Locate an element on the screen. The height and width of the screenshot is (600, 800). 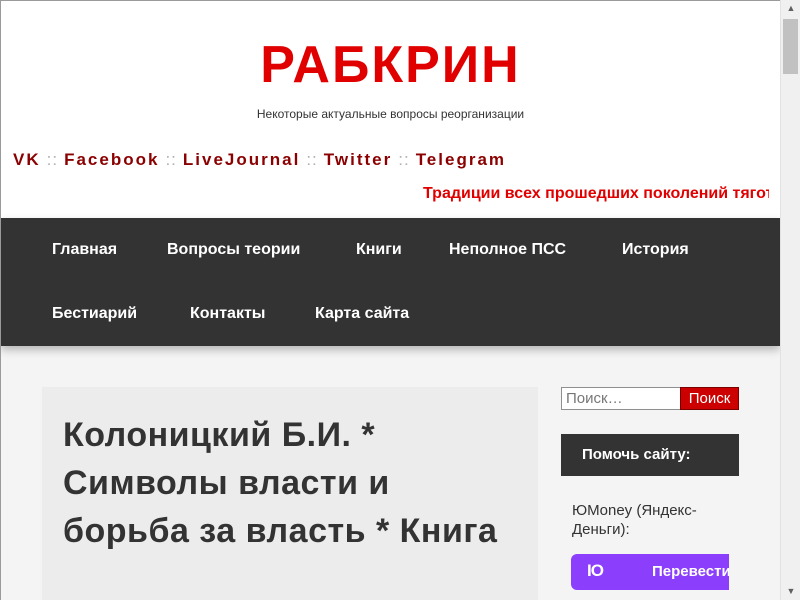
scroll-thumb is located at coordinates (790, 46).